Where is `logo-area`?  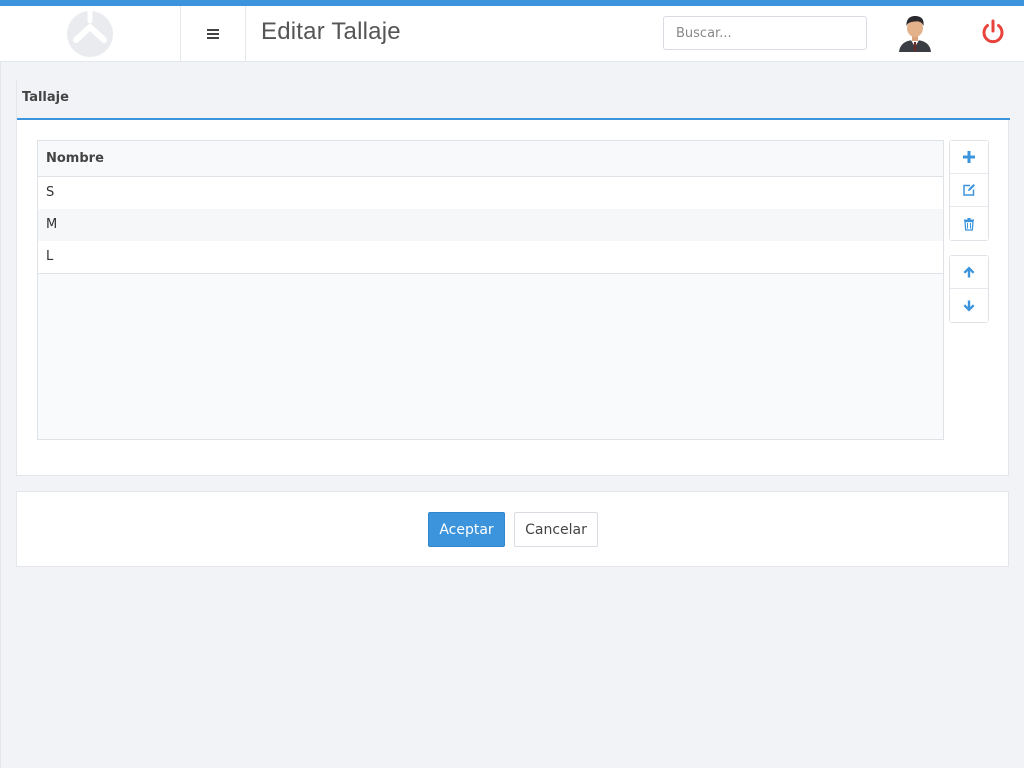 logo-area is located at coordinates (90, 33).